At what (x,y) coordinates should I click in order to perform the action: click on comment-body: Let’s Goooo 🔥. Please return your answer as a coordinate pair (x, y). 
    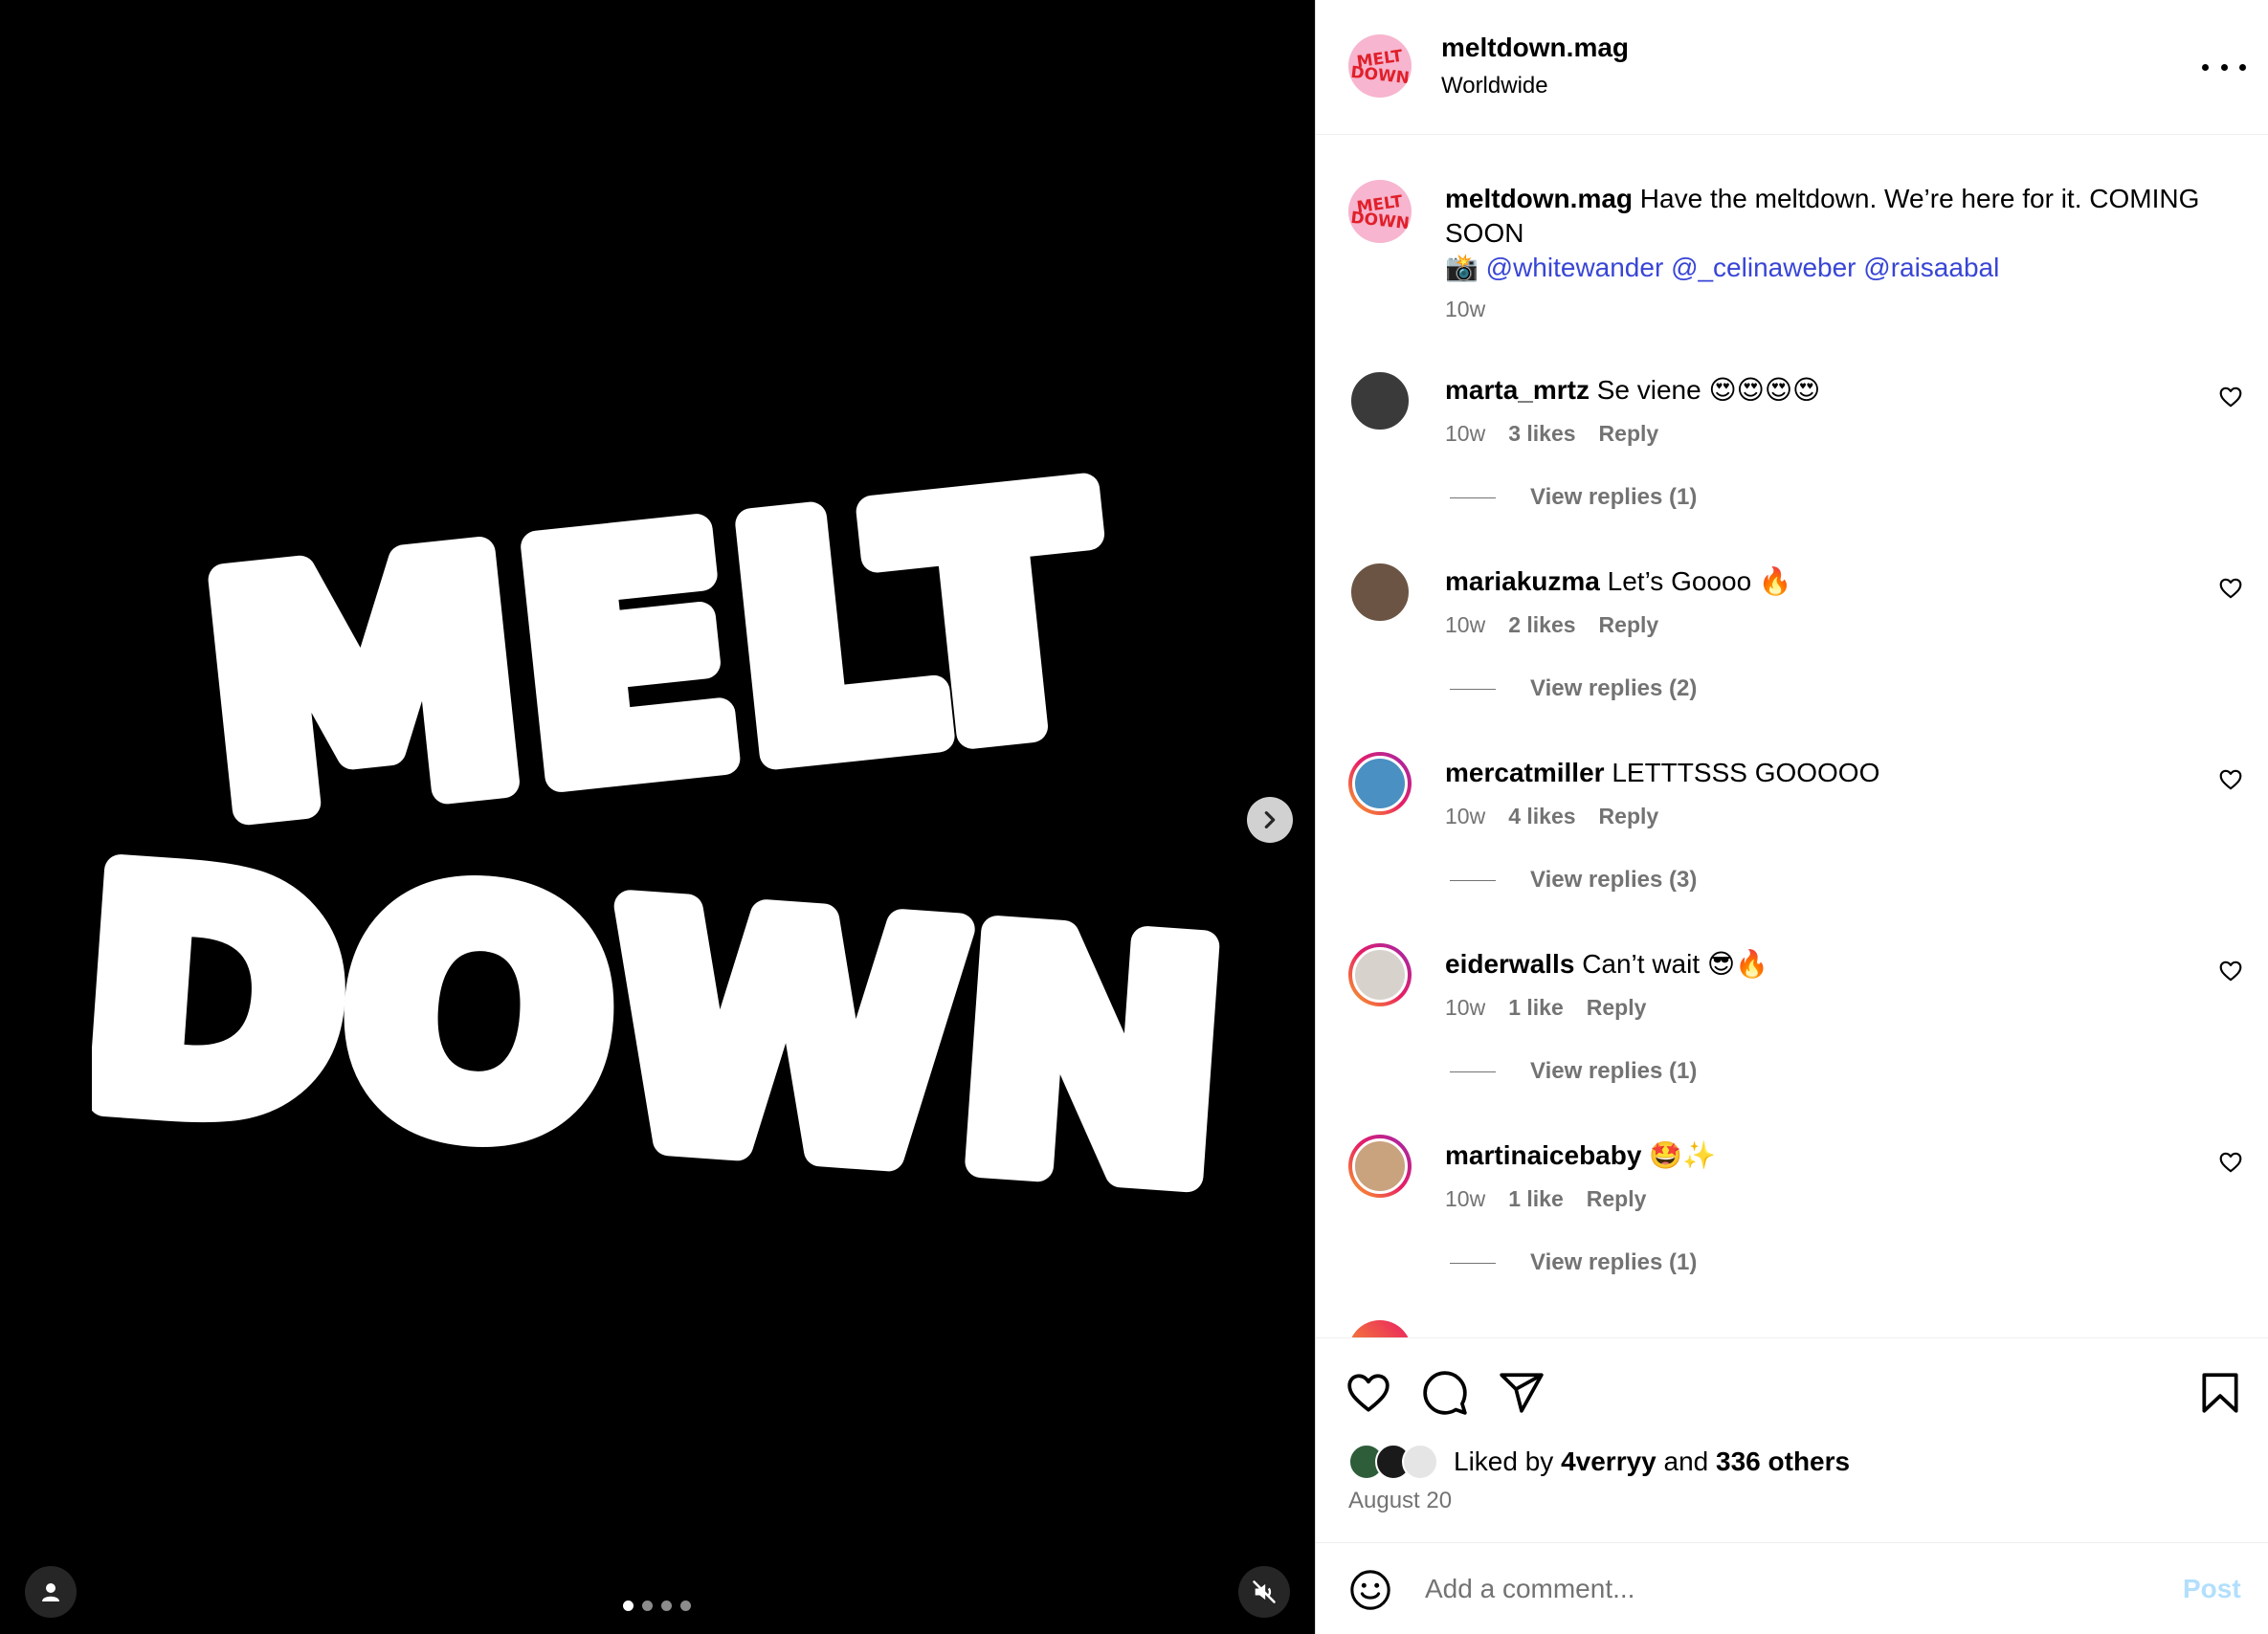
    Looking at the image, I should click on (1699, 581).